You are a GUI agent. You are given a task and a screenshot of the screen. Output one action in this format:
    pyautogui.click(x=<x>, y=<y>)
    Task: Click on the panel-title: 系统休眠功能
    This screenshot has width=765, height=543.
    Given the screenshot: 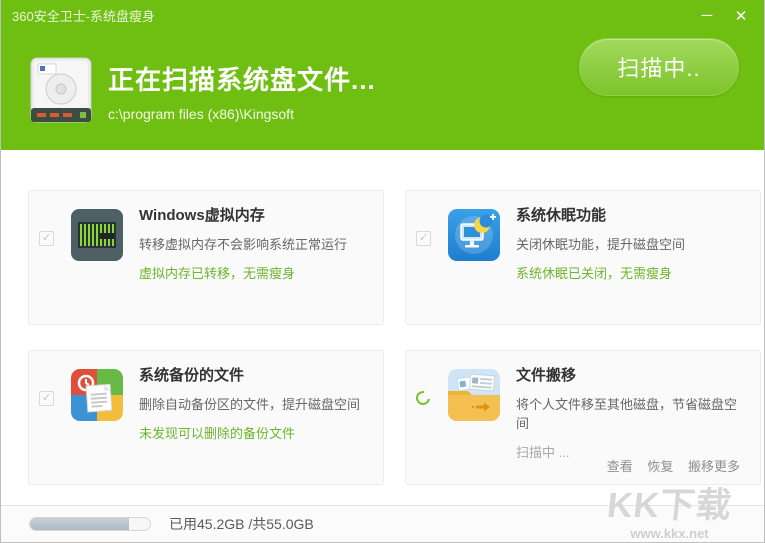 What is the action you would take?
    pyautogui.click(x=561, y=215)
    